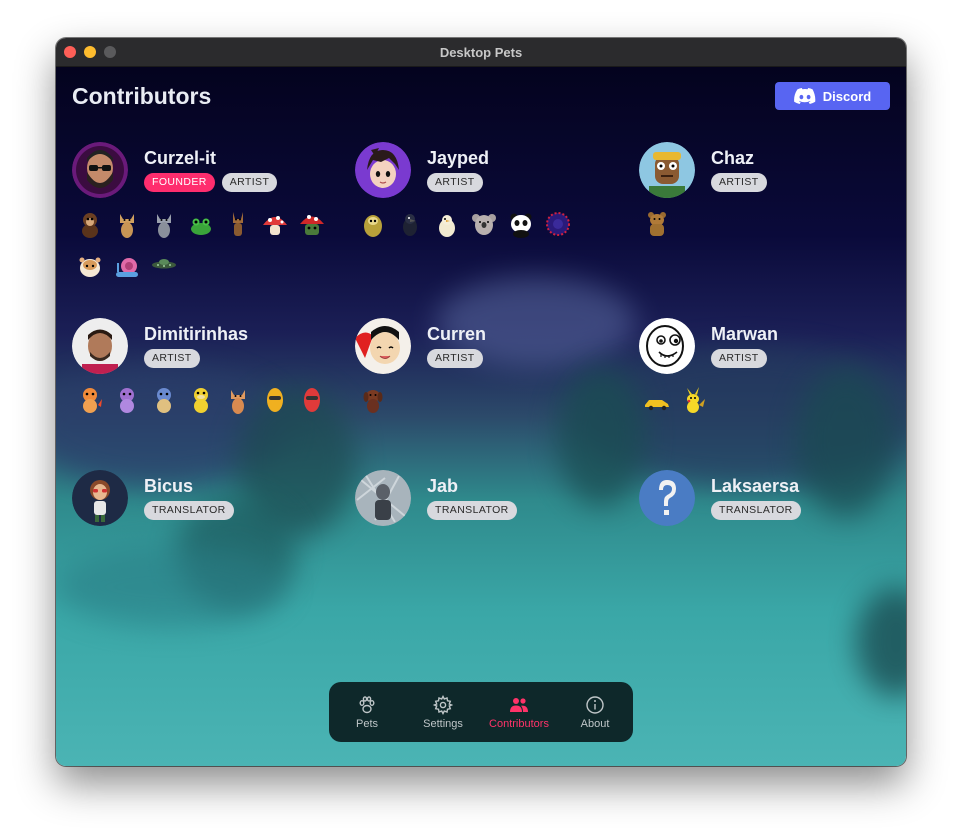 Image resolution: width=962 pixels, height=840 pixels. Describe the element at coordinates (667, 346) in the screenshot. I see `cartoon-face-avatar-icon` at that location.